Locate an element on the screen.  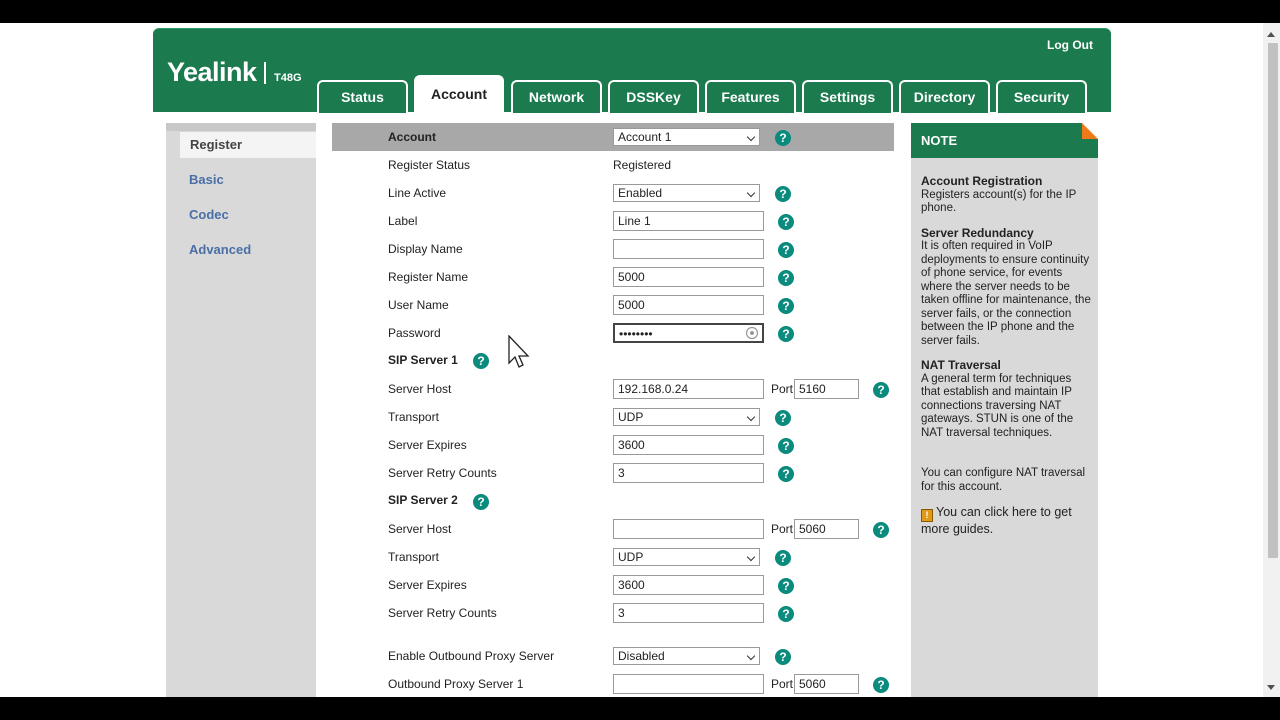
sip-server-2-title: SIP Server 2 is located at coordinates (423, 500).